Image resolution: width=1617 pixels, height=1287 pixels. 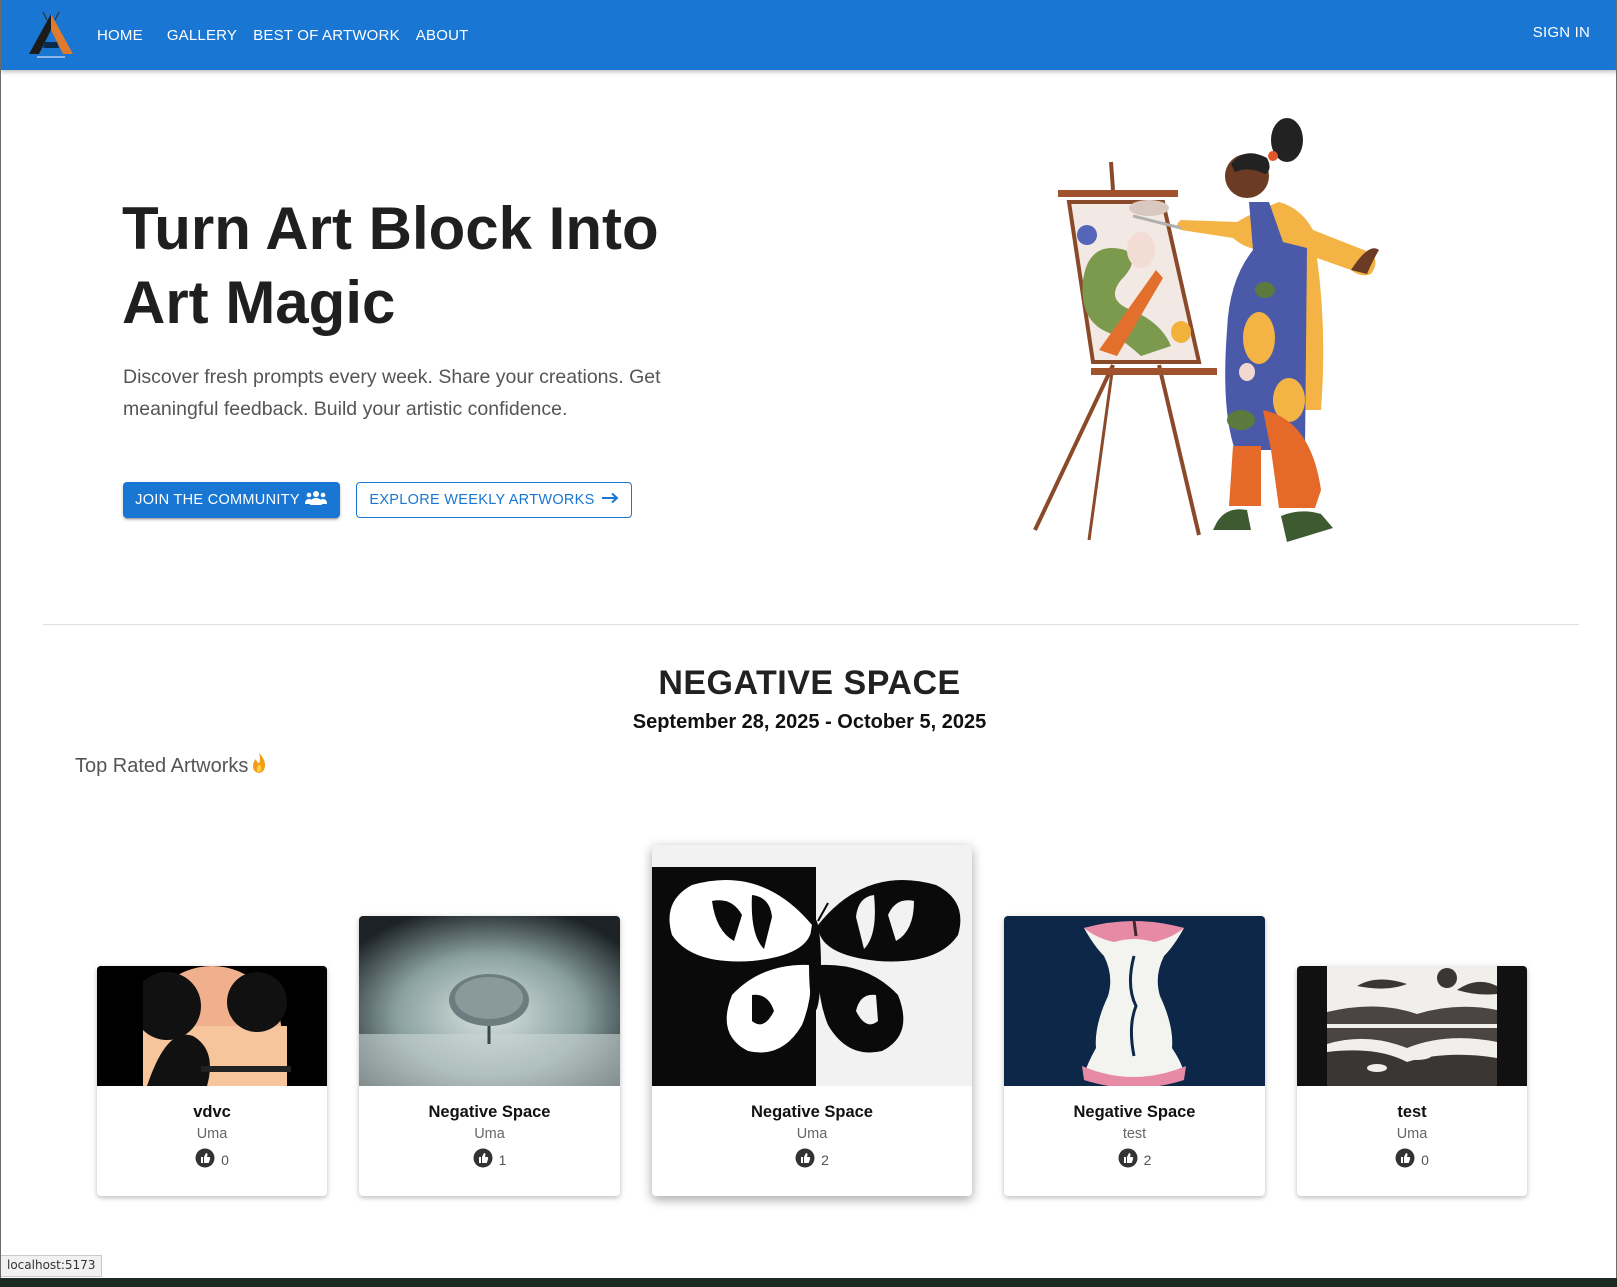 I want to click on artwork-card: Negative Space Uma 1, so click(x=489, y=1056).